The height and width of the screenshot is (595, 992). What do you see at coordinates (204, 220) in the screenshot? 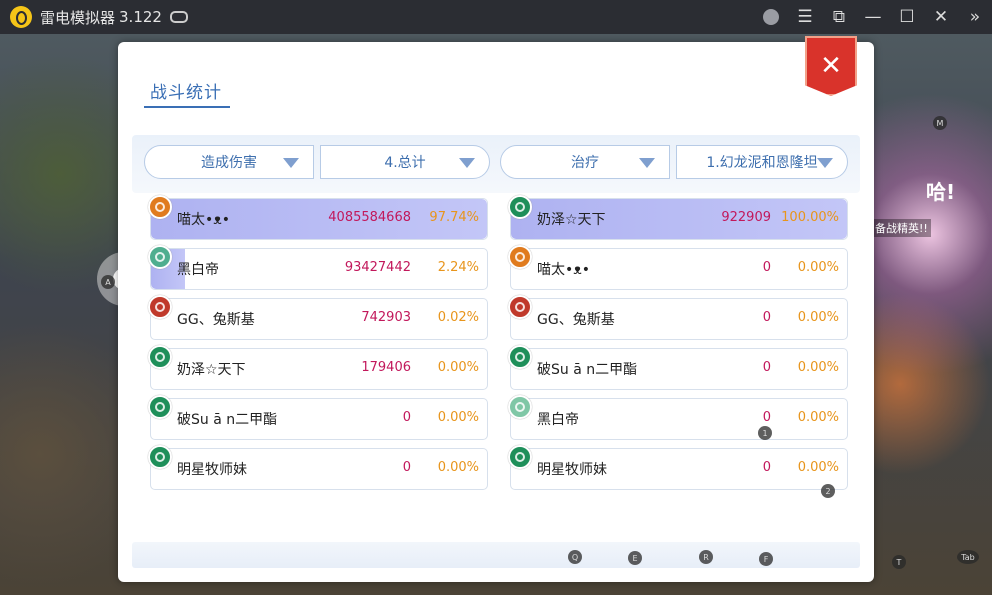
I see `player-name: 喵太•ᴥ•` at bounding box center [204, 220].